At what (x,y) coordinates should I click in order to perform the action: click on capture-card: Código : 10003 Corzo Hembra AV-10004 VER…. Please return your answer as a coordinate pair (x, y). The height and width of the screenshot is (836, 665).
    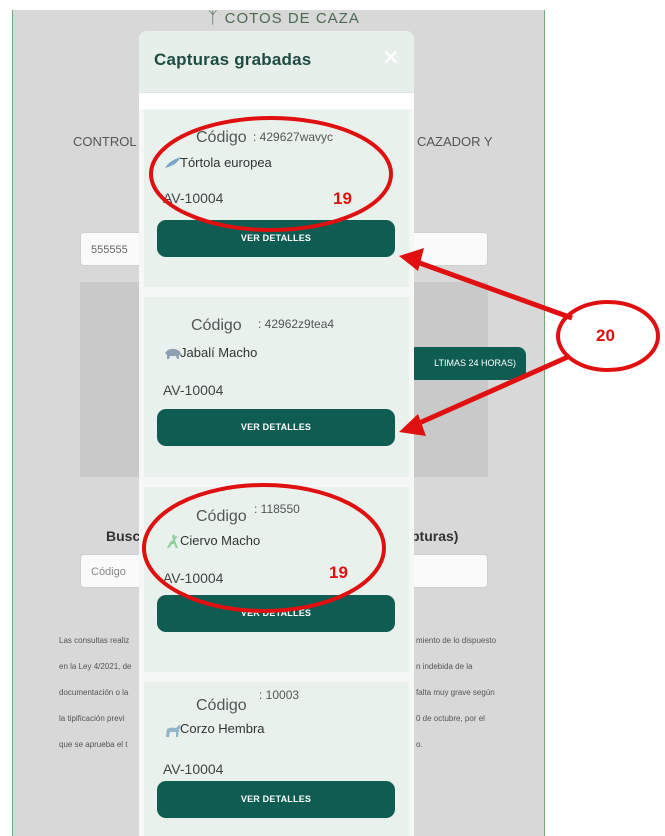
    Looking at the image, I should click on (276, 759).